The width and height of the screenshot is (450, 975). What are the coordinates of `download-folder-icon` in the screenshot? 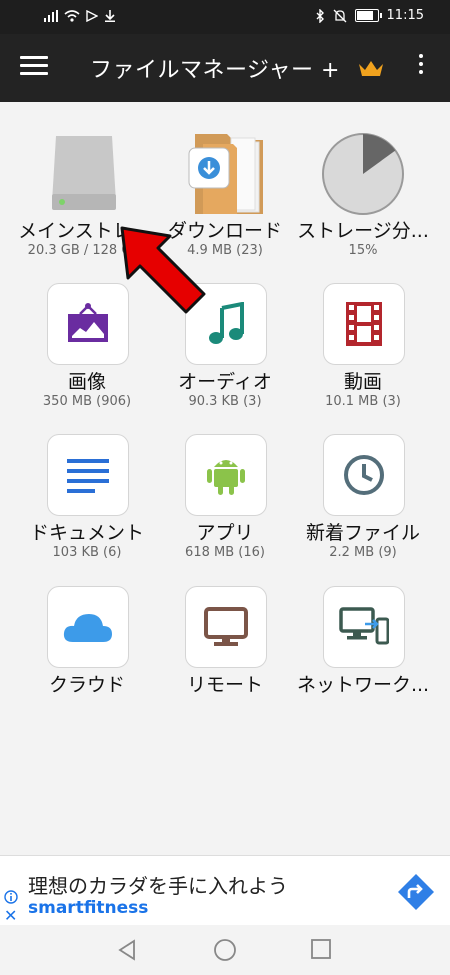 It's located at (225, 174).